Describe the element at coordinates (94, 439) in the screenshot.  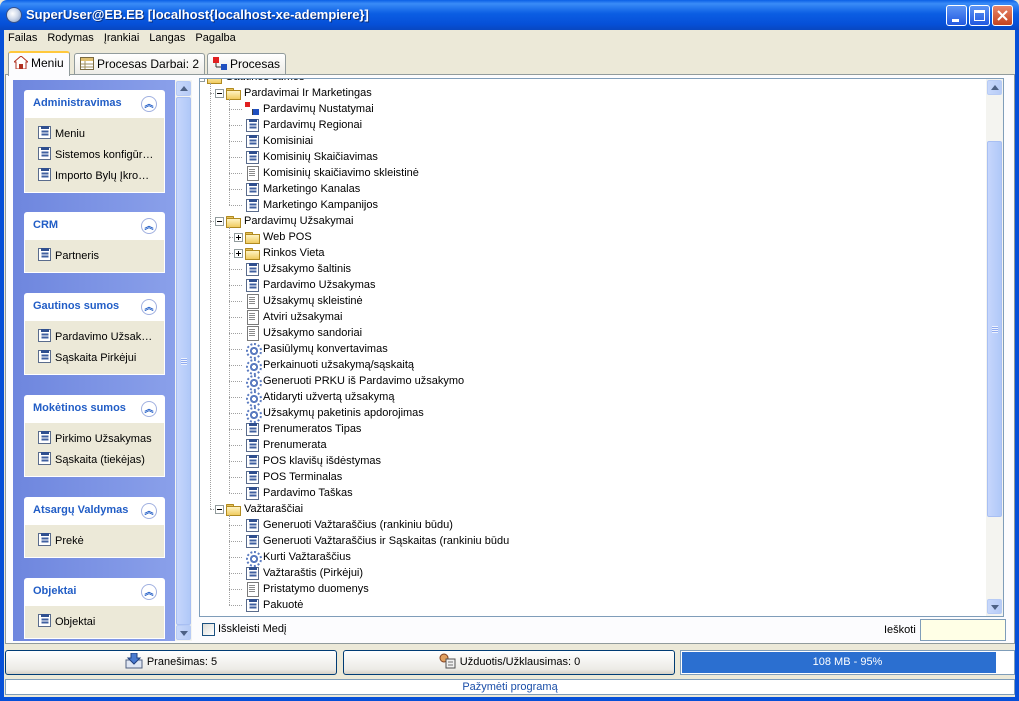
I see `sidebar-item: Pirkimo Užsakymas` at that location.